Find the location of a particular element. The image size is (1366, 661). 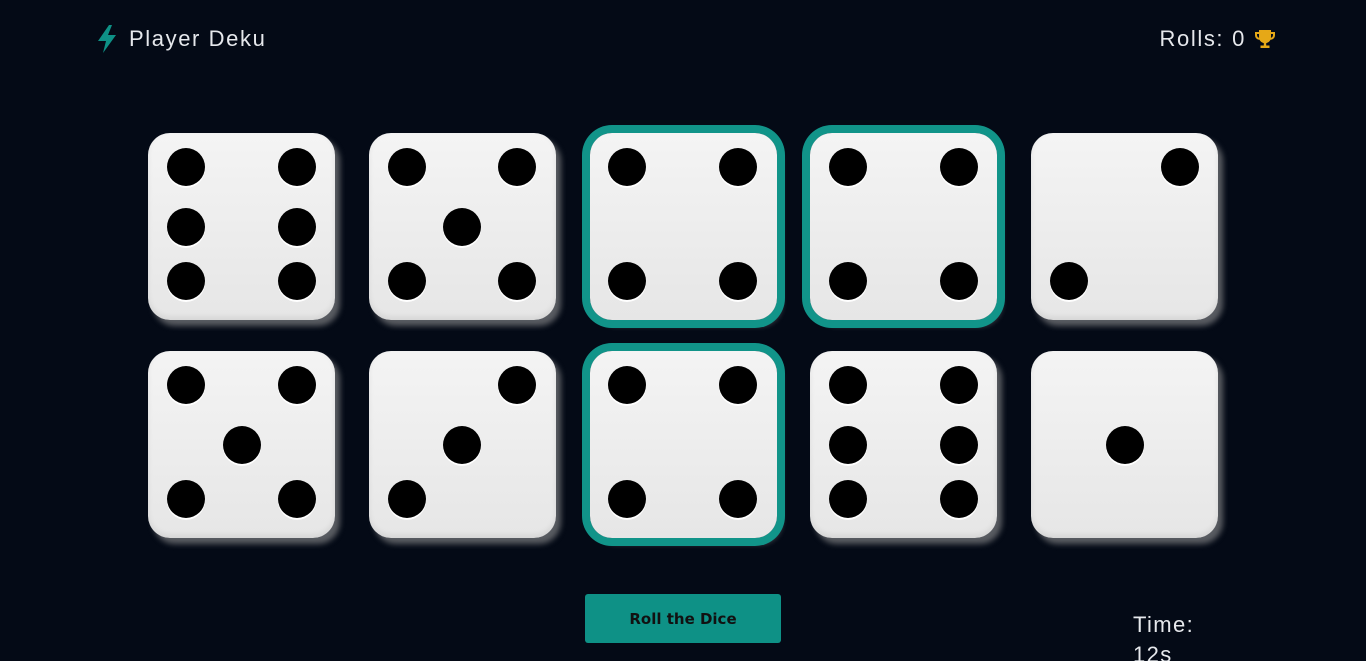

player-header: Player Deku is located at coordinates (180, 39).